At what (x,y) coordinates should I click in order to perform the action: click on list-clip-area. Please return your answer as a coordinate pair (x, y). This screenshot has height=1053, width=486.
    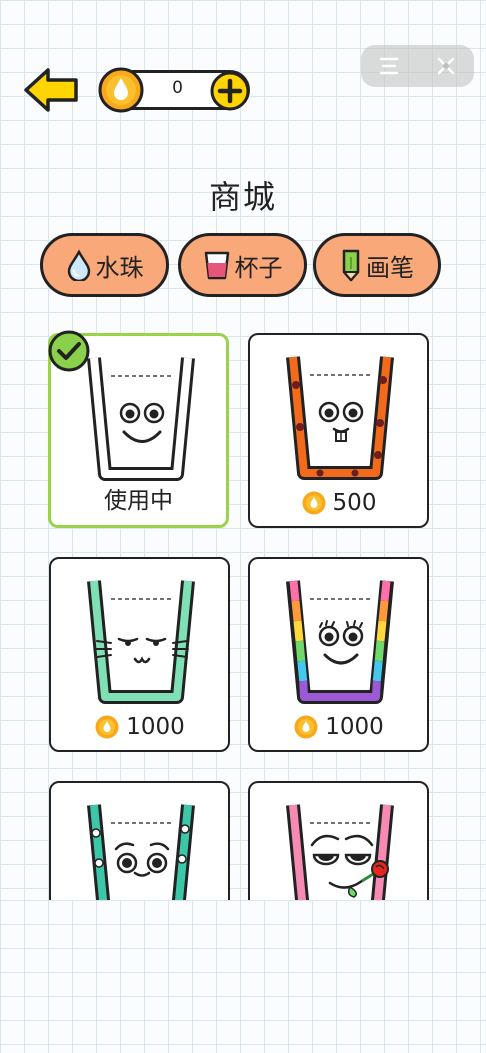
    Looking at the image, I should click on (243, 976).